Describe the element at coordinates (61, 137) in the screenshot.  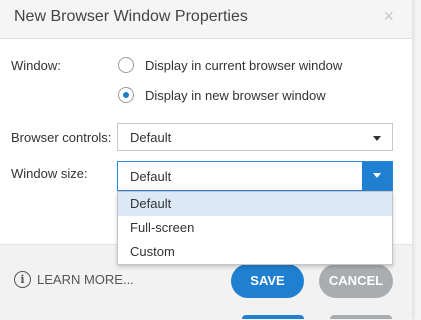
I see `browser-controls-label: Browser controls:` at that location.